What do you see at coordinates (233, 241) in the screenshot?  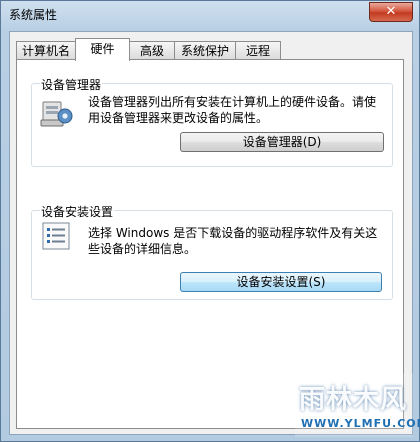 I see `device-install-description: 选择 Windows 是否下载设备的驱动程序软件及有关这些设备的详细信息。` at bounding box center [233, 241].